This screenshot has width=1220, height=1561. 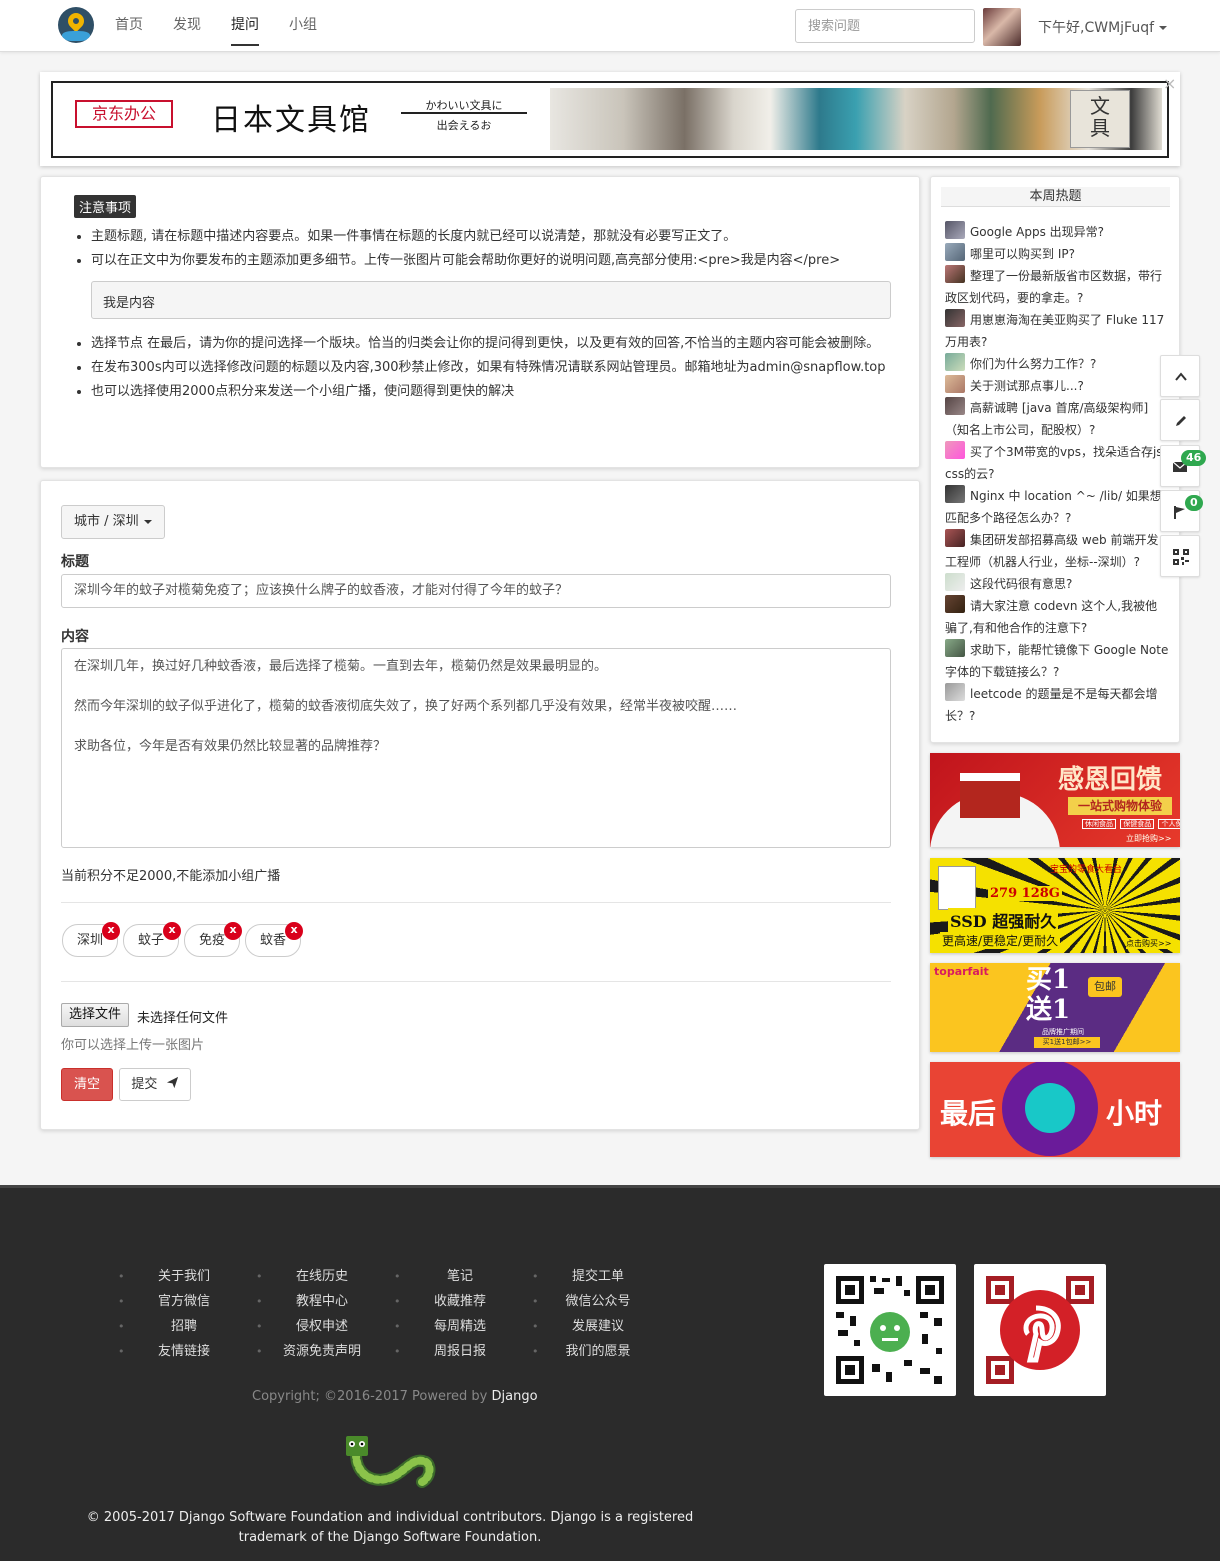 I want to click on hot-topic-title: leetcode 的题量是不是每天都会增长？?, so click(x=1051, y=705).